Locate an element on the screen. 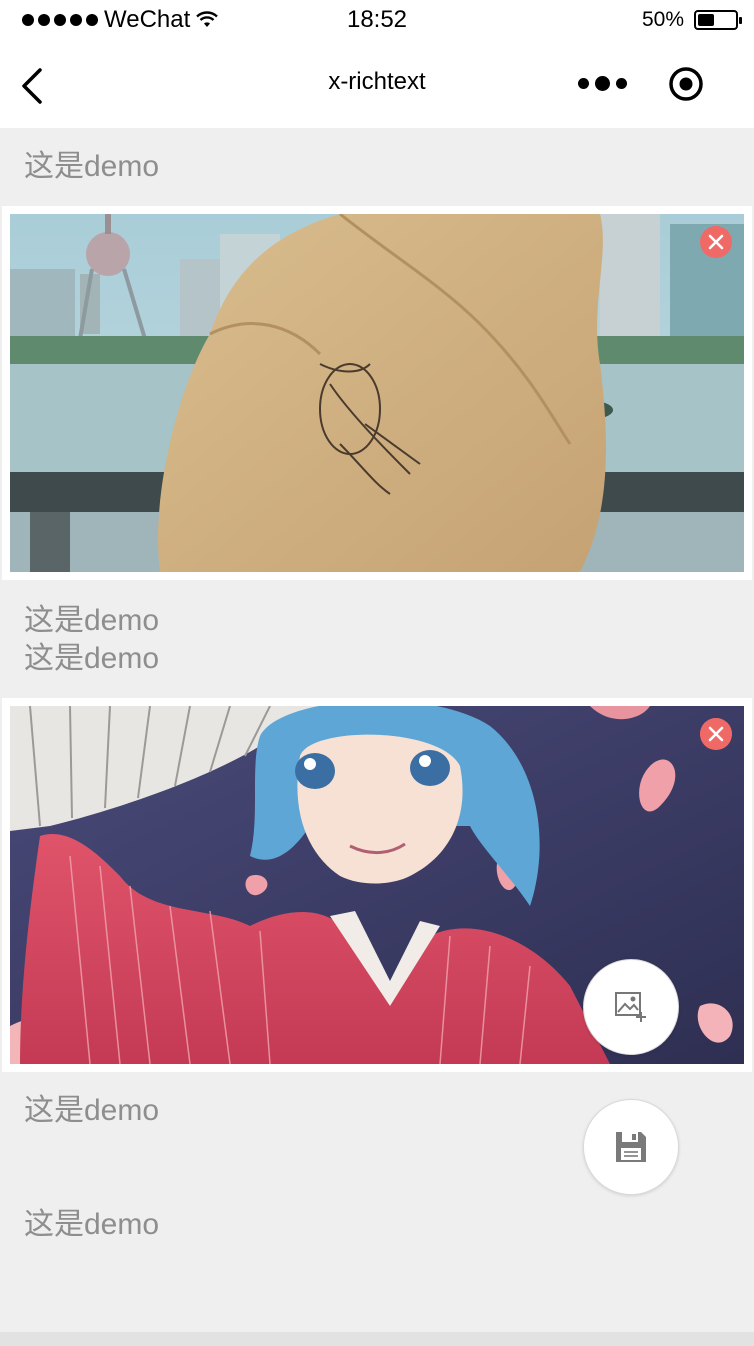 The width and height of the screenshot is (754, 1346). delete-image-button: close is located at coordinates (716, 242).